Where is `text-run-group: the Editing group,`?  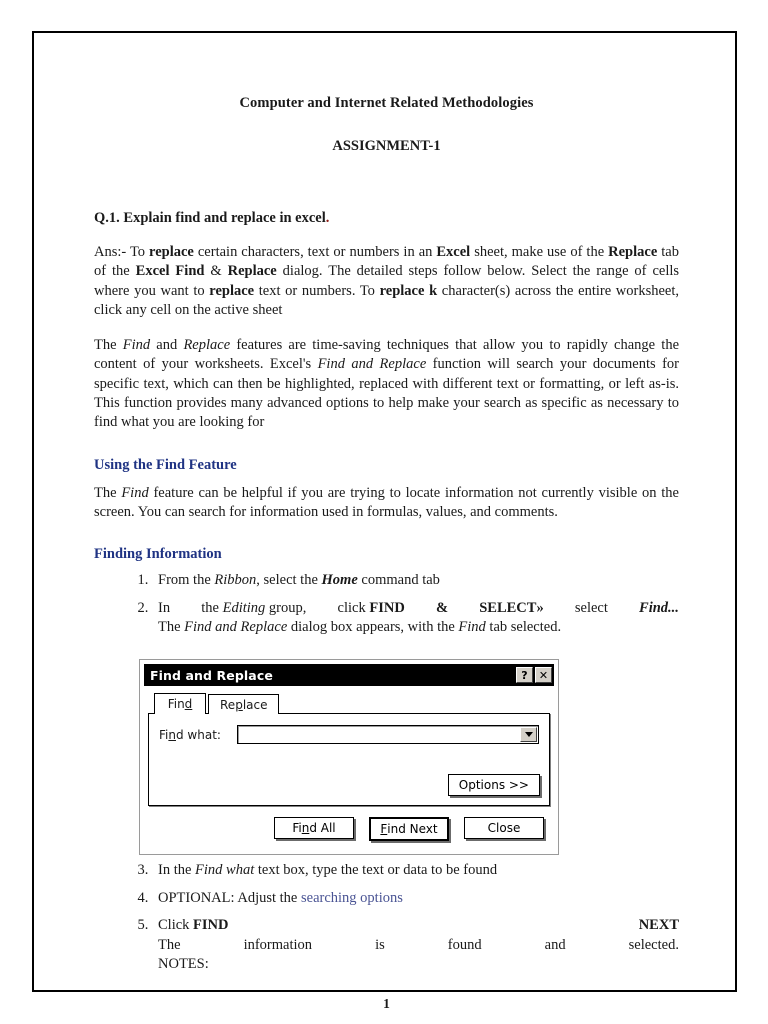
text-run-group: the Editing group, is located at coordinates (253, 608).